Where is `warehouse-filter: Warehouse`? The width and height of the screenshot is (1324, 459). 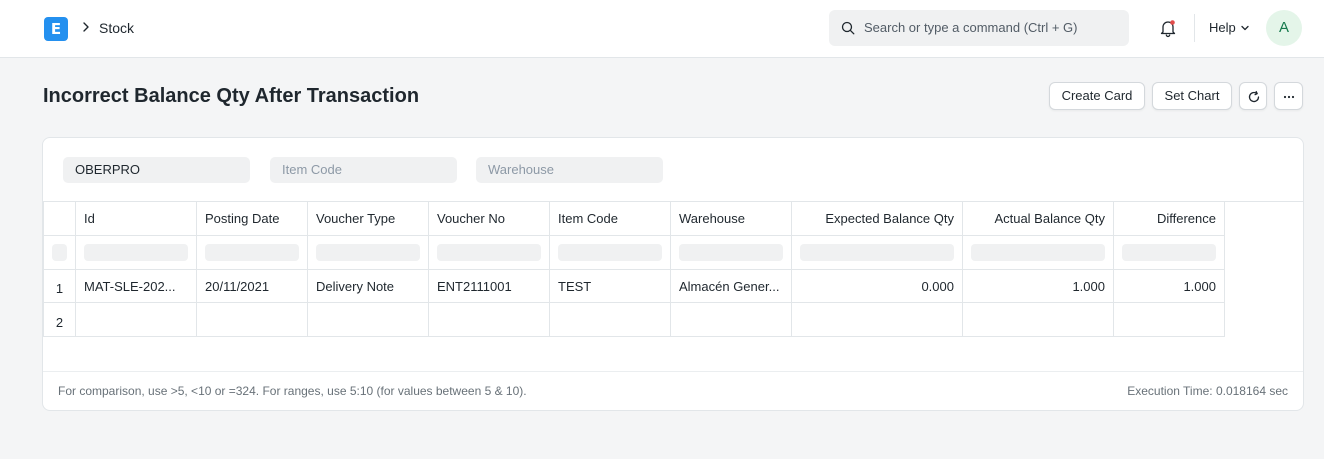
warehouse-filter: Warehouse is located at coordinates (569, 170).